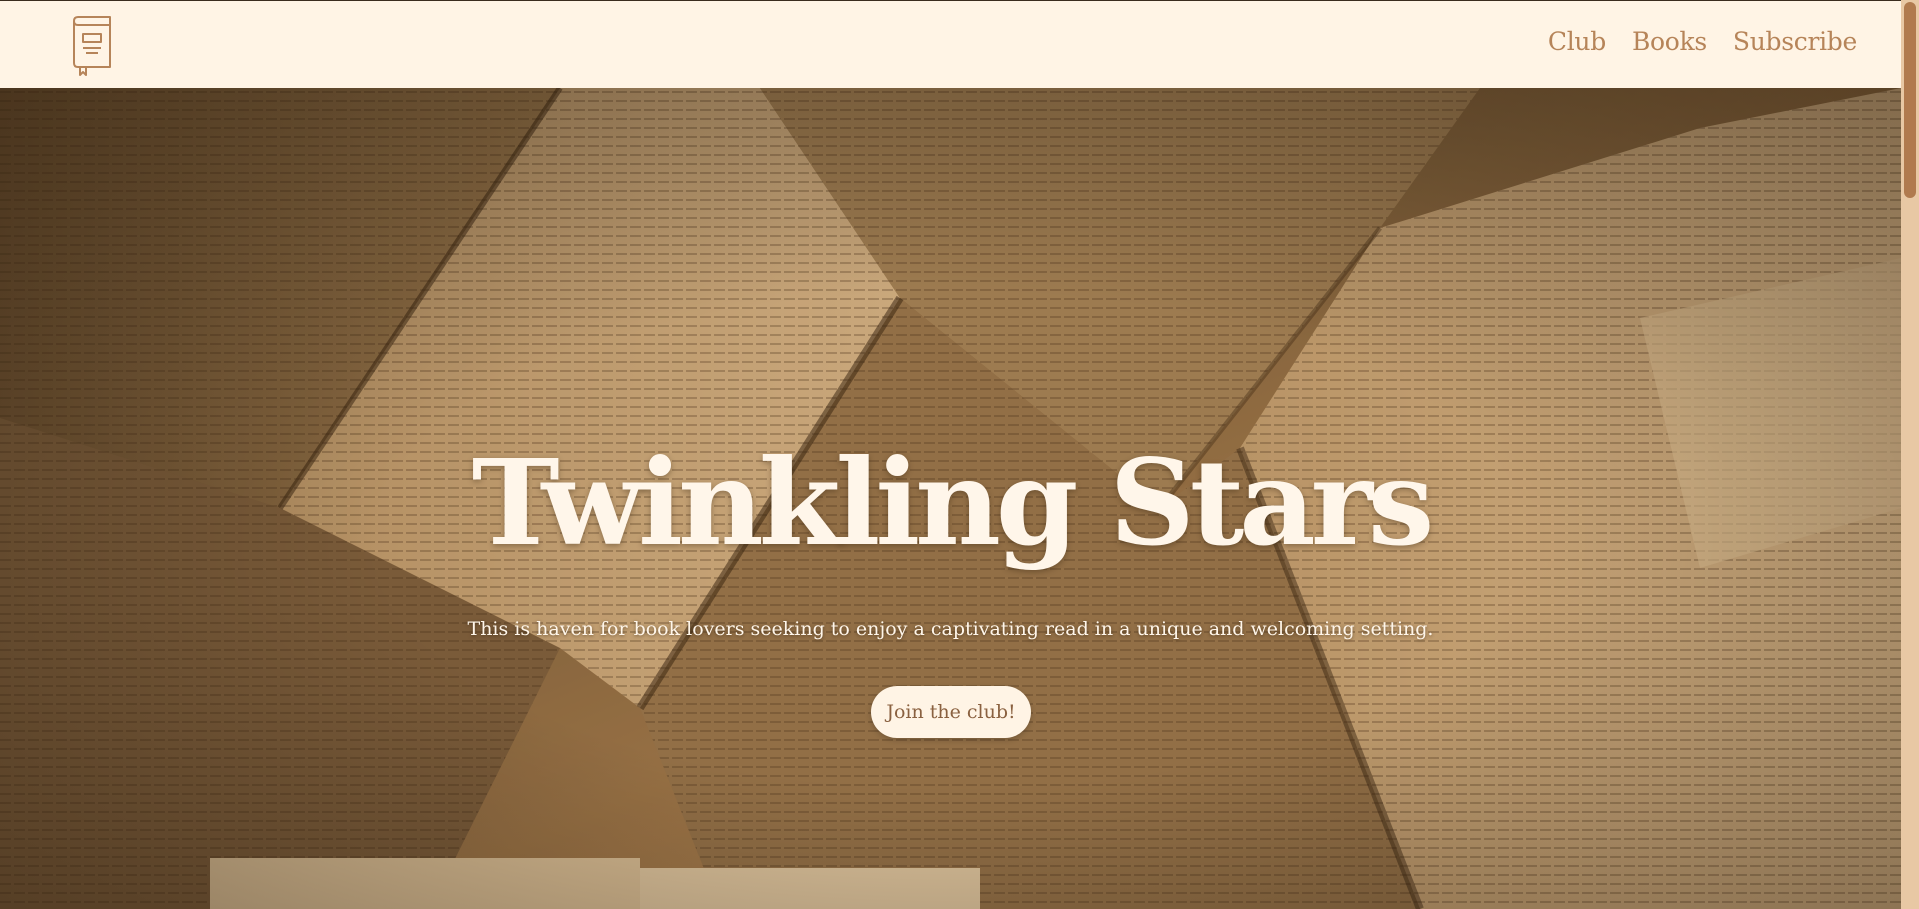 The width and height of the screenshot is (1919, 909). I want to click on main-nav: Club Books Subscribe, so click(1702, 41).